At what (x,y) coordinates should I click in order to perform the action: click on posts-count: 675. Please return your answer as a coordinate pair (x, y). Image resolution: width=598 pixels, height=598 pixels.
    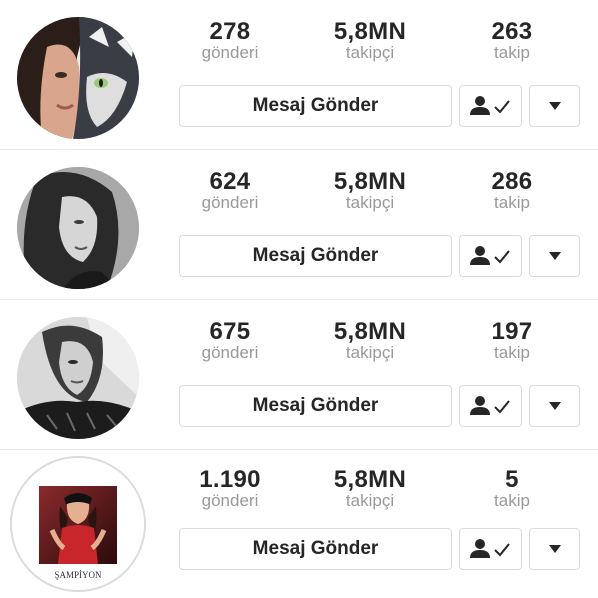
    Looking at the image, I should click on (230, 331).